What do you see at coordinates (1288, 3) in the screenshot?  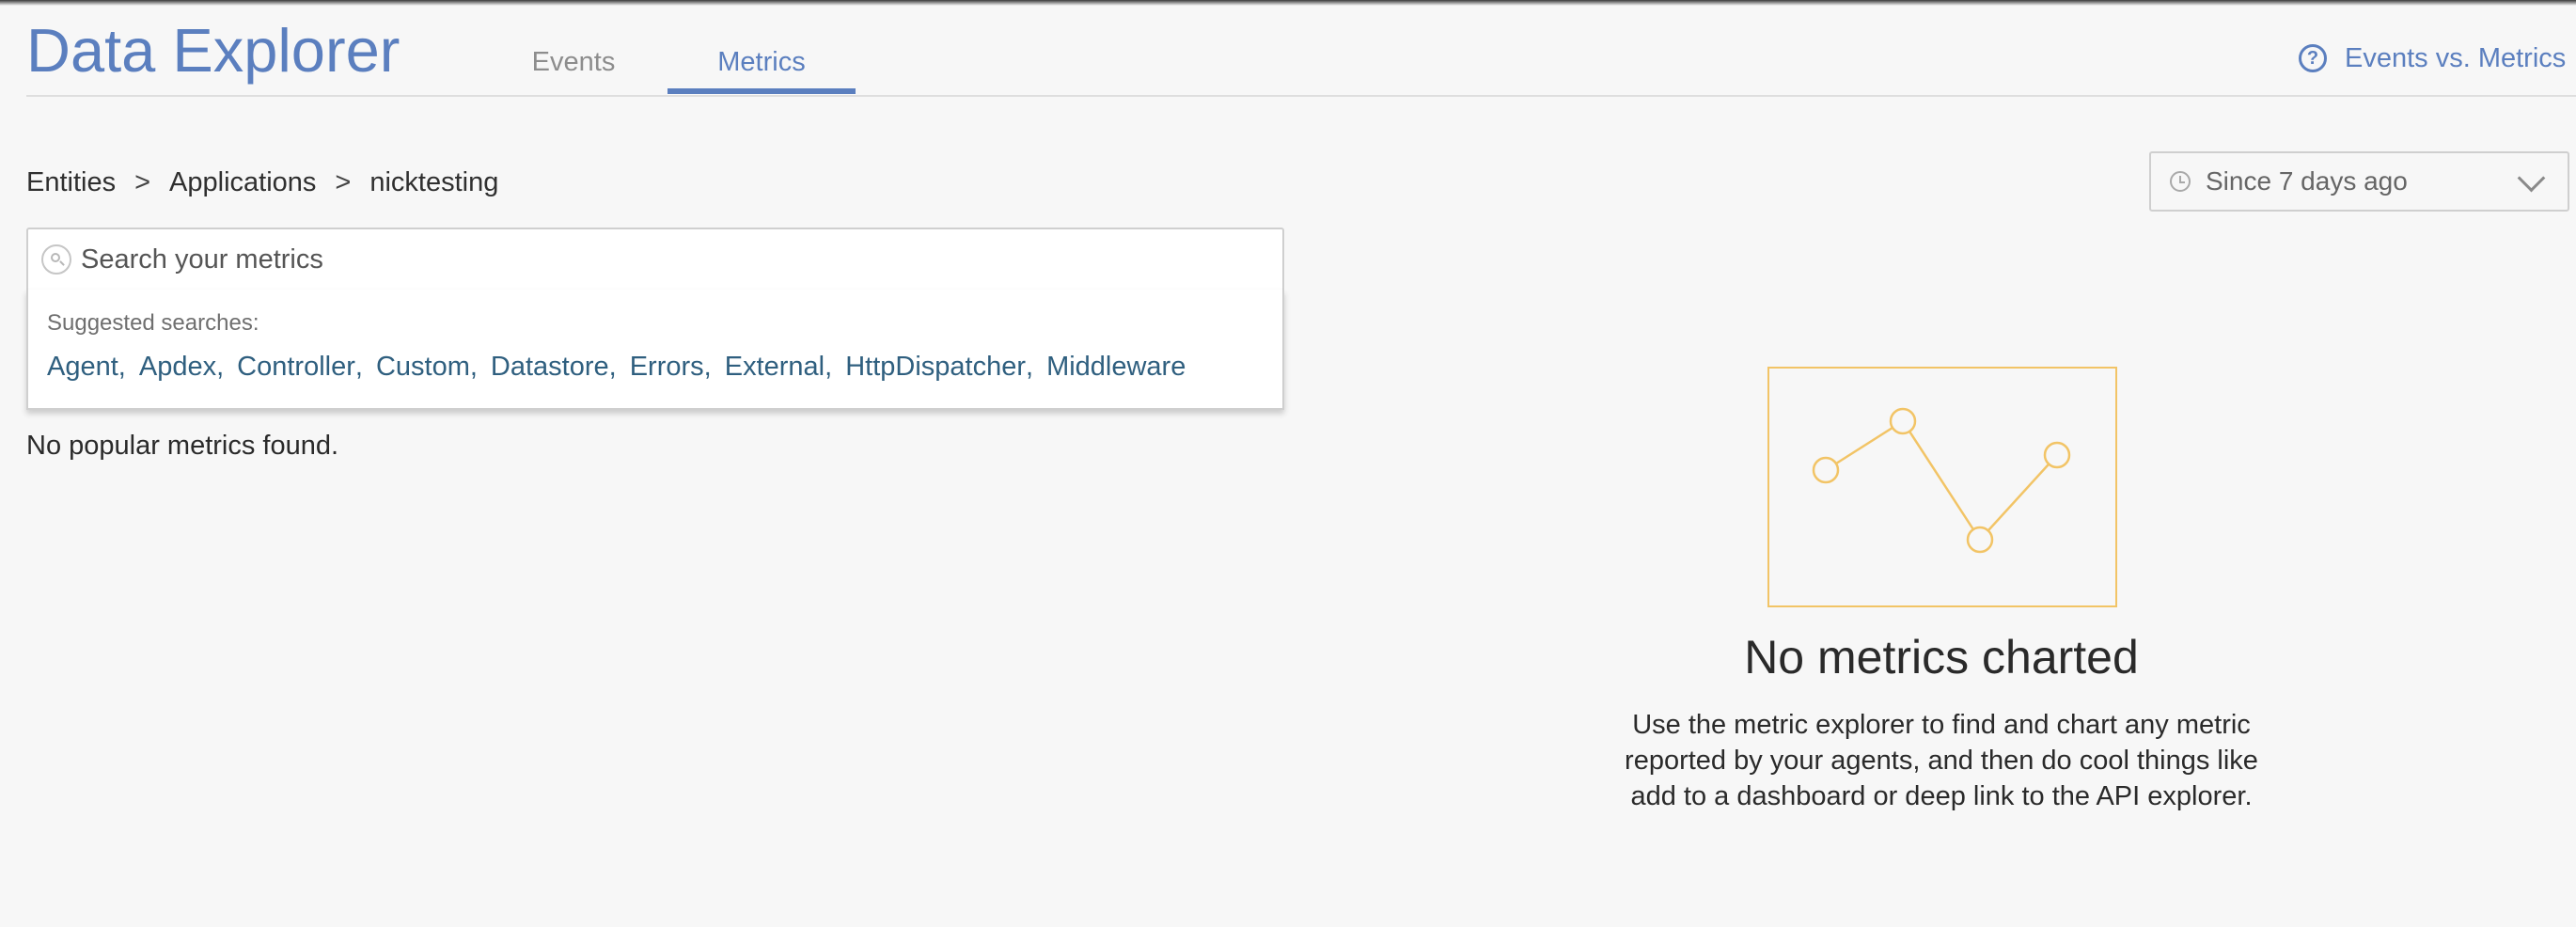 I see `window-top-edge` at bounding box center [1288, 3].